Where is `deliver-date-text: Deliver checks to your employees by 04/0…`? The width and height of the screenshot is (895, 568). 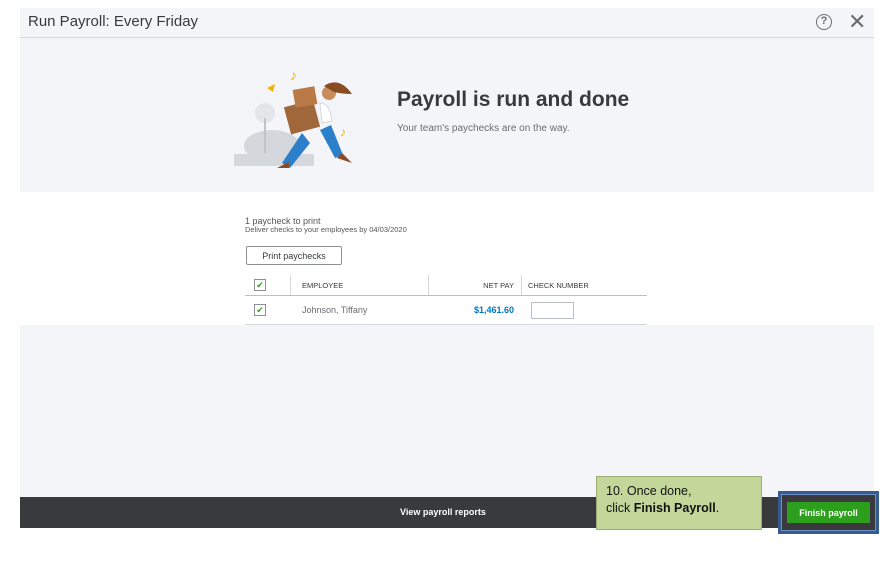
deliver-date-text: Deliver checks to your employees by 04/0… is located at coordinates (326, 229).